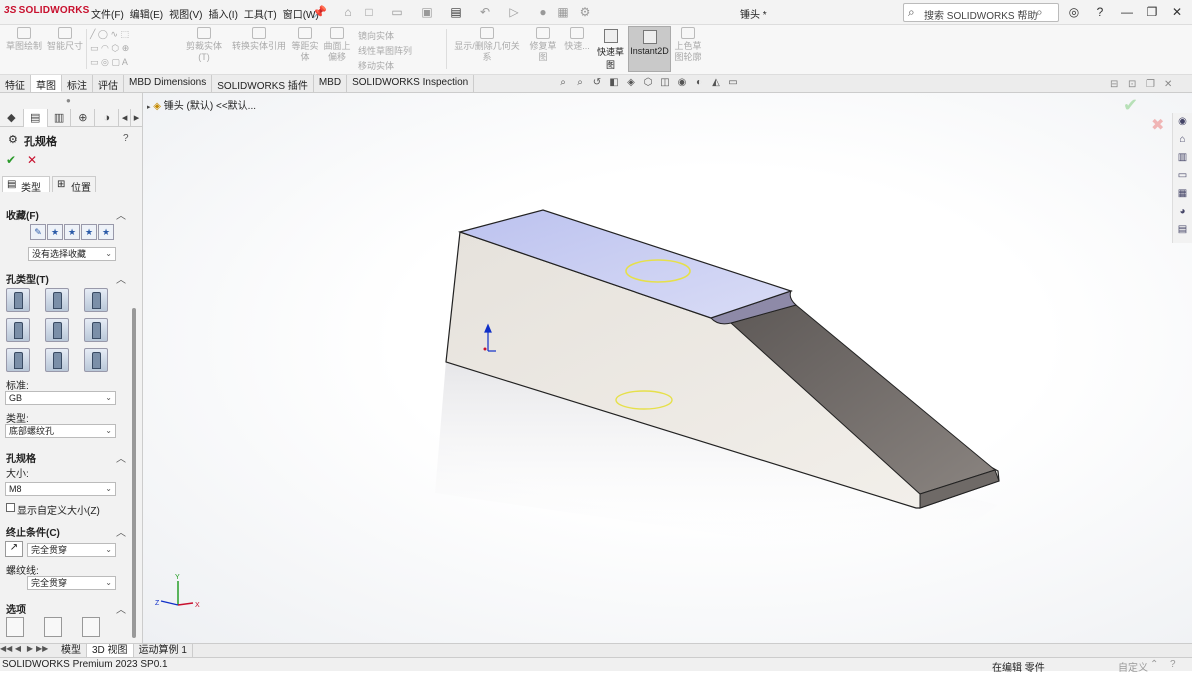 The image size is (1192, 674). Describe the element at coordinates (369, 12) in the screenshot. I see `new-icon: □` at that location.